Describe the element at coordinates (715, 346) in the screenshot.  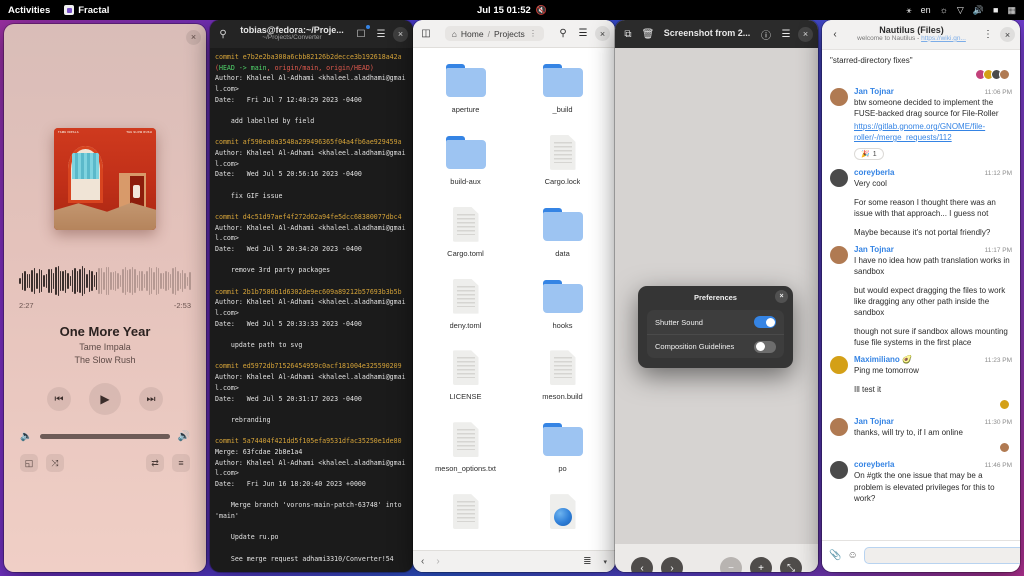
I see `preference-row: Composition Guidelines` at that location.